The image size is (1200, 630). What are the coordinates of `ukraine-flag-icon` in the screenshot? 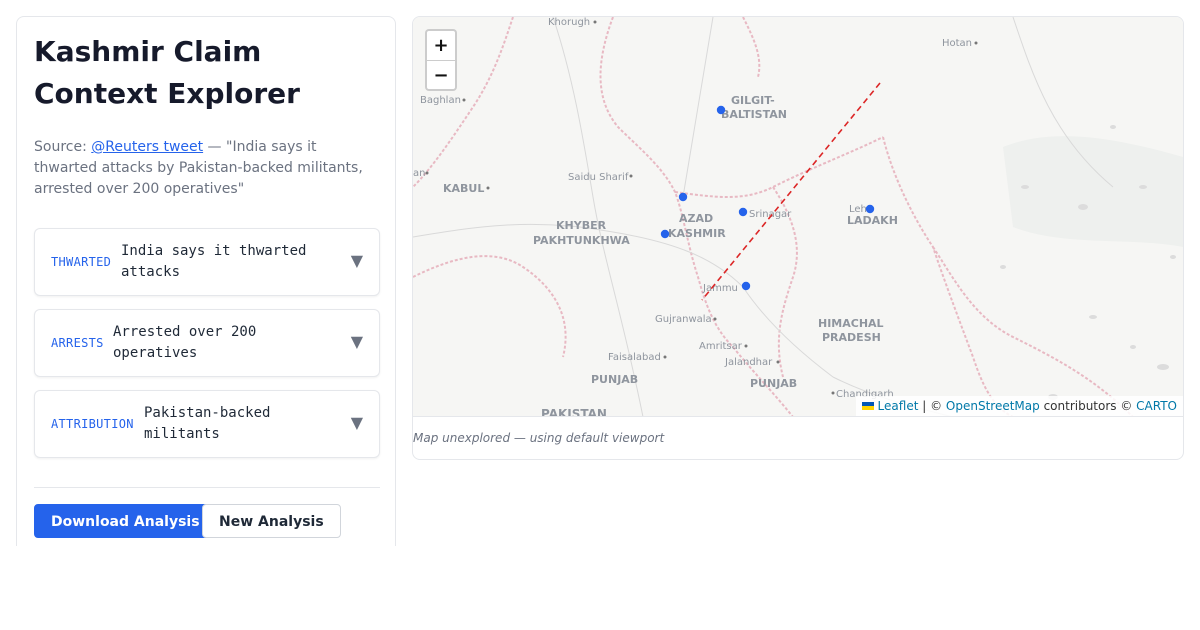 It's located at (867, 406).